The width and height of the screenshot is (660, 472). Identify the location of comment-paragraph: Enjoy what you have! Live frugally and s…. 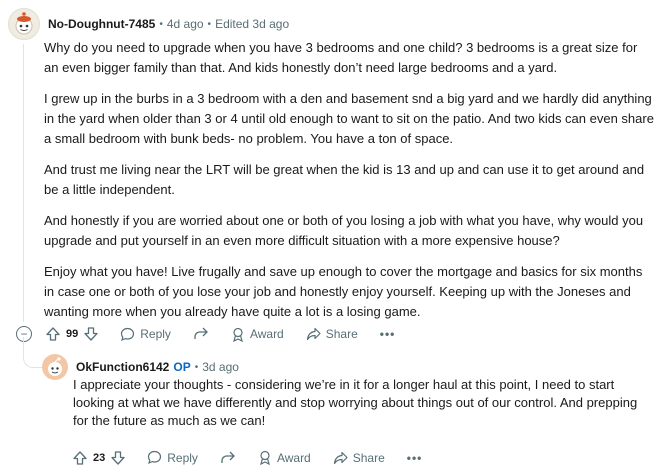
(343, 291).